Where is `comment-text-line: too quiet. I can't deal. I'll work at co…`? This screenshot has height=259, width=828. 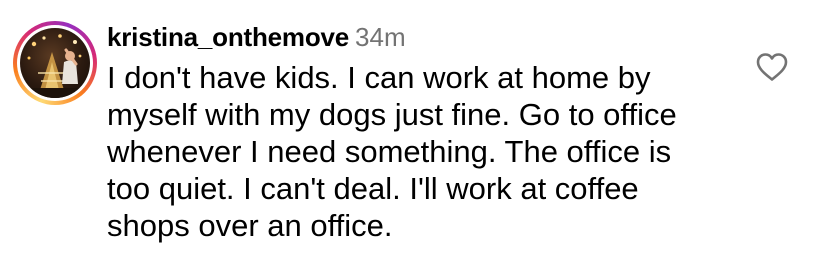 comment-text-line: too quiet. I can't deal. I'll work at co… is located at coordinates (373, 188).